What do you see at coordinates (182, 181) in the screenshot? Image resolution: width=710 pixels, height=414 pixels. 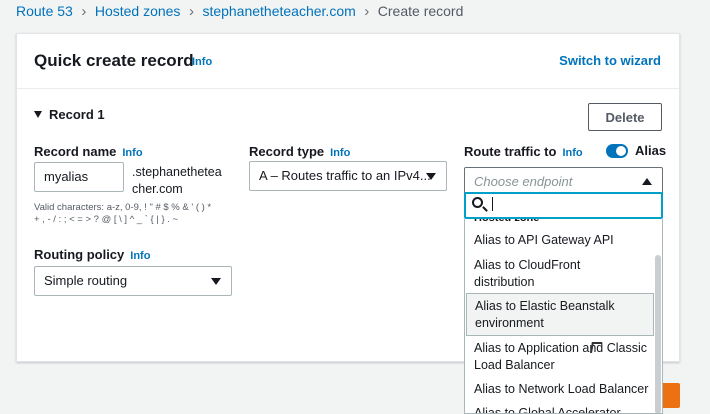 I see `domain-suffix: .stephanethetea cher.com` at bounding box center [182, 181].